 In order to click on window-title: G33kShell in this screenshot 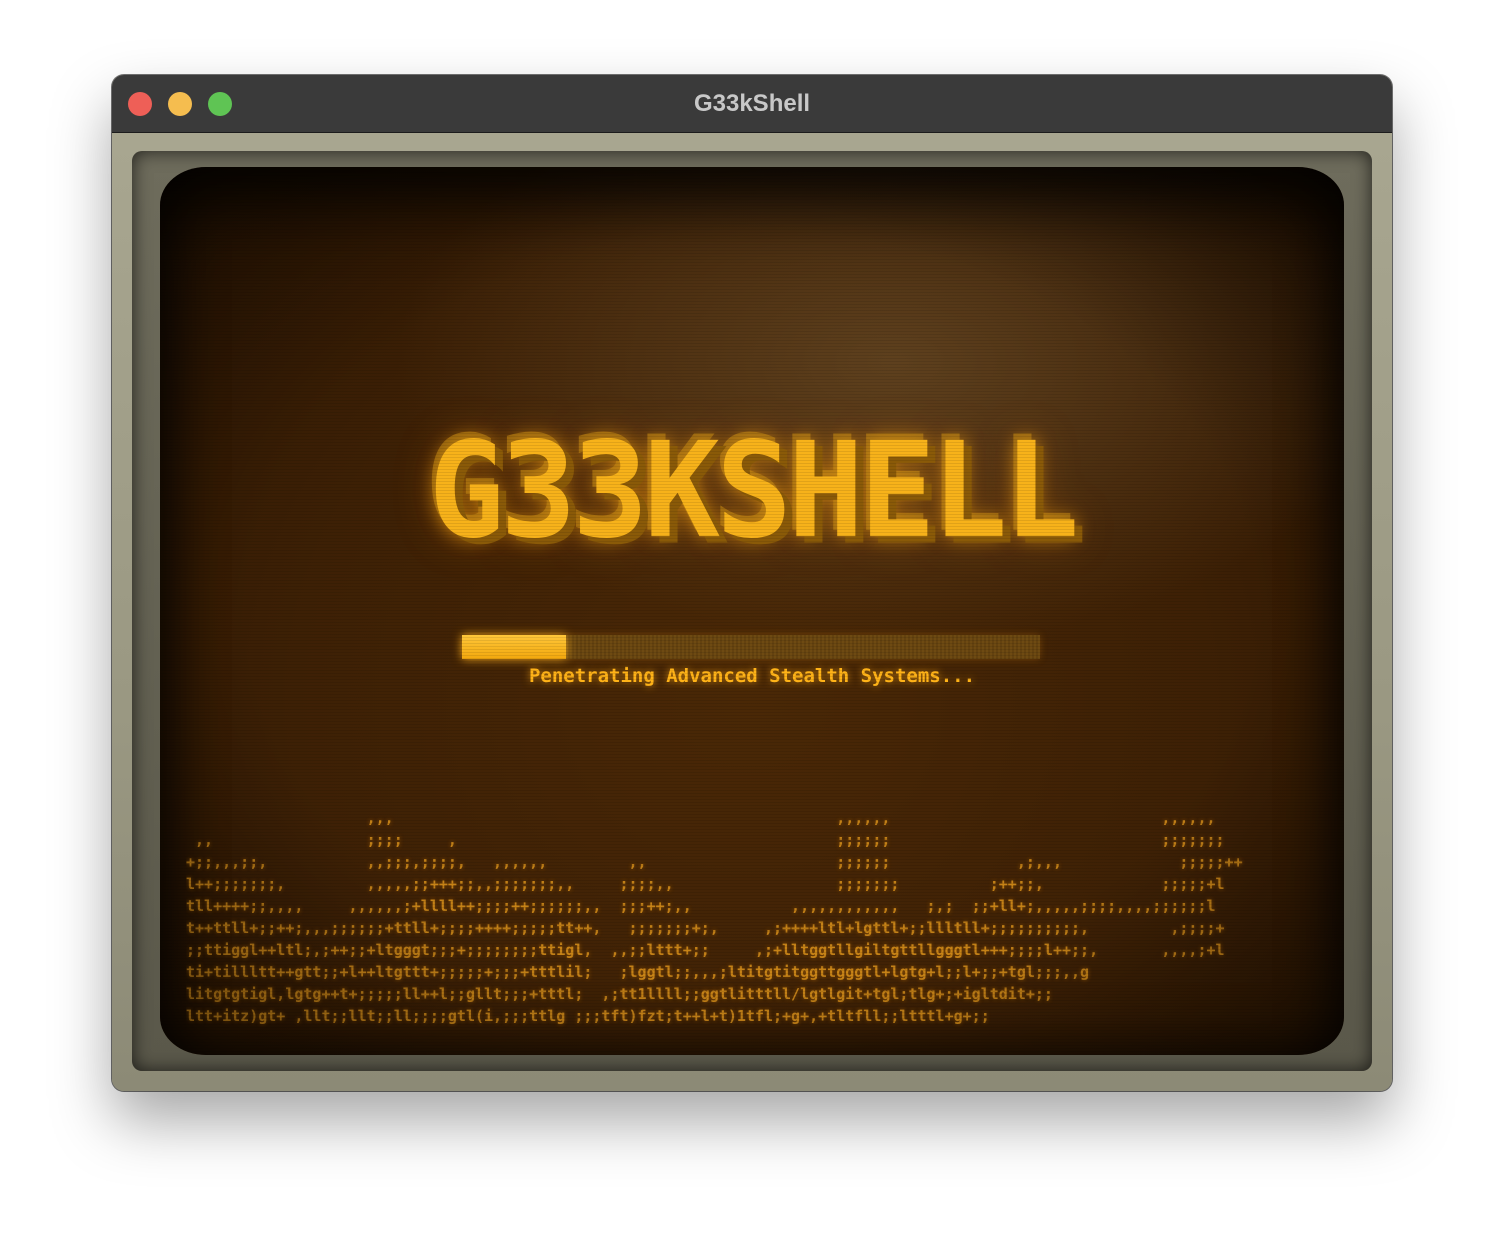, I will do `click(752, 103)`.